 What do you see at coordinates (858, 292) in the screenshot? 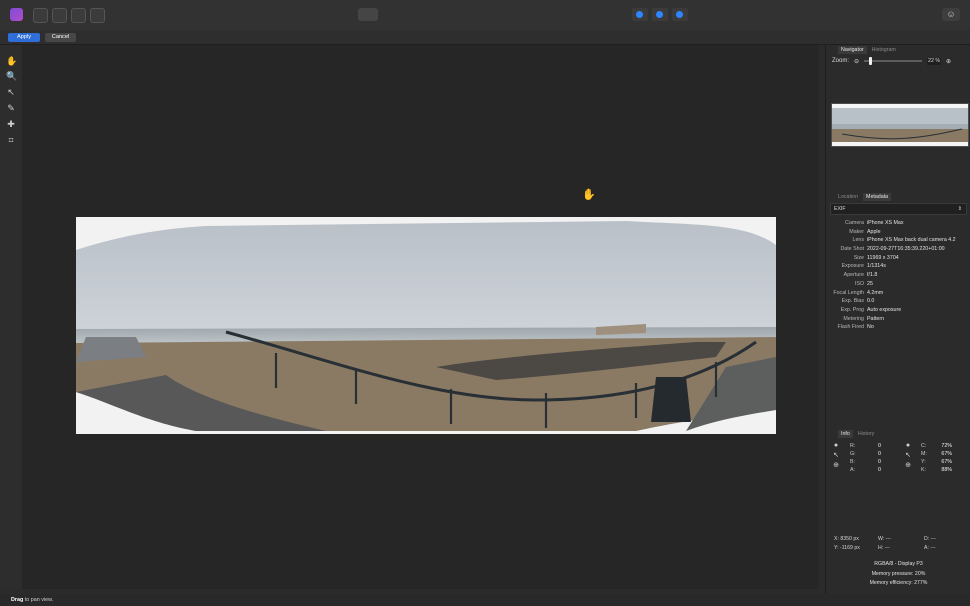
I see `metadata-row: Focal Length 4.2mm` at bounding box center [858, 292].